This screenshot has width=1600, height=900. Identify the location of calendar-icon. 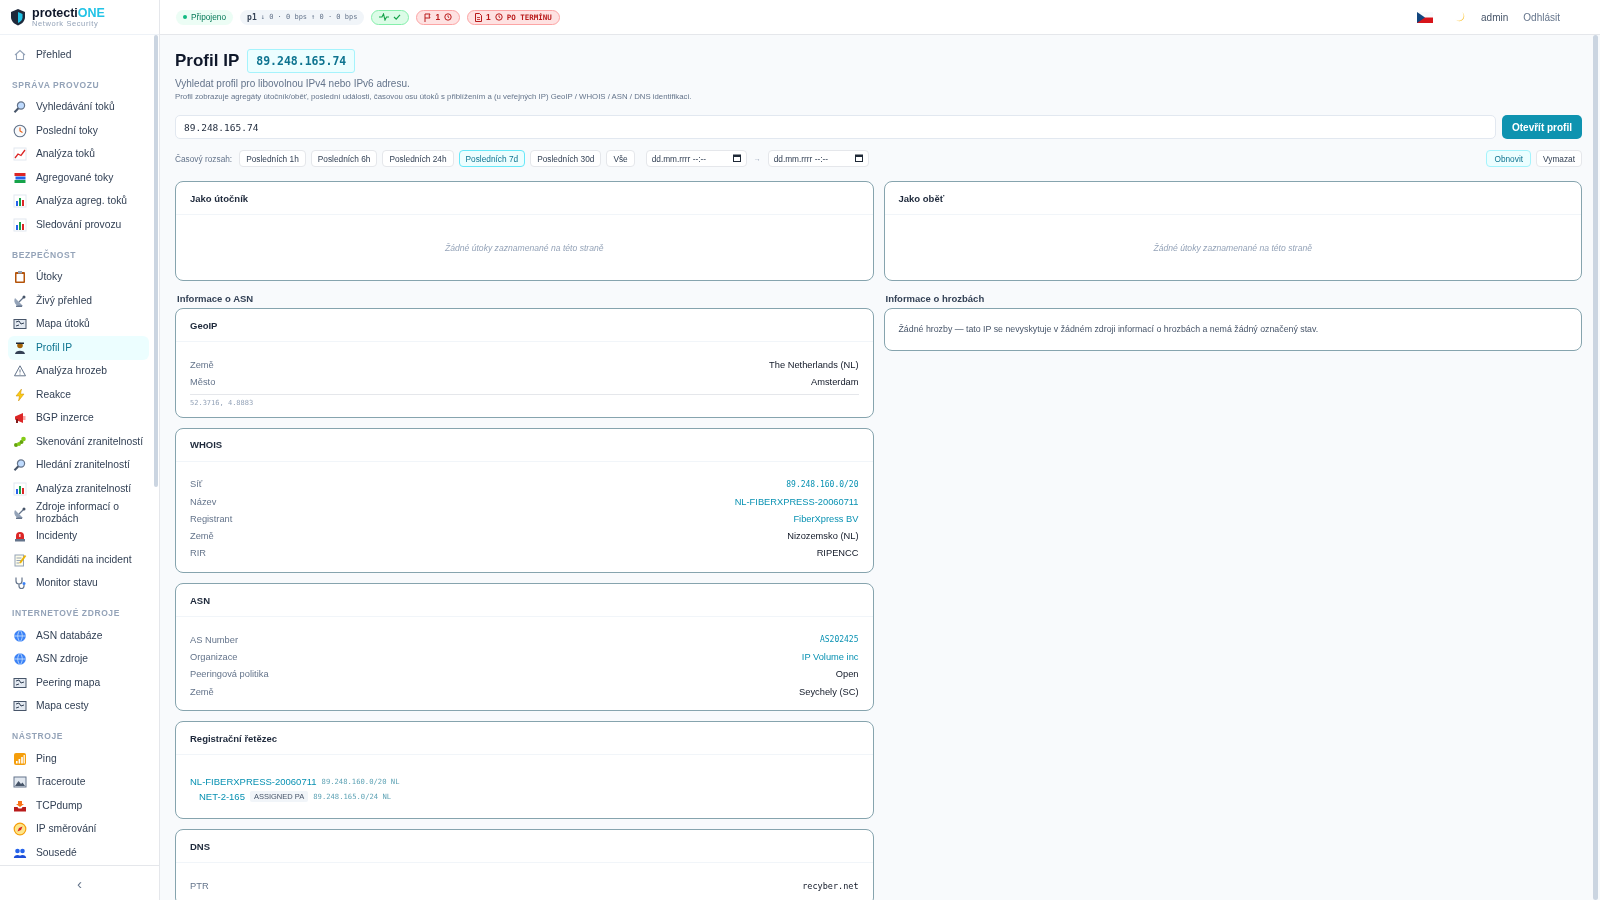
(858, 158).